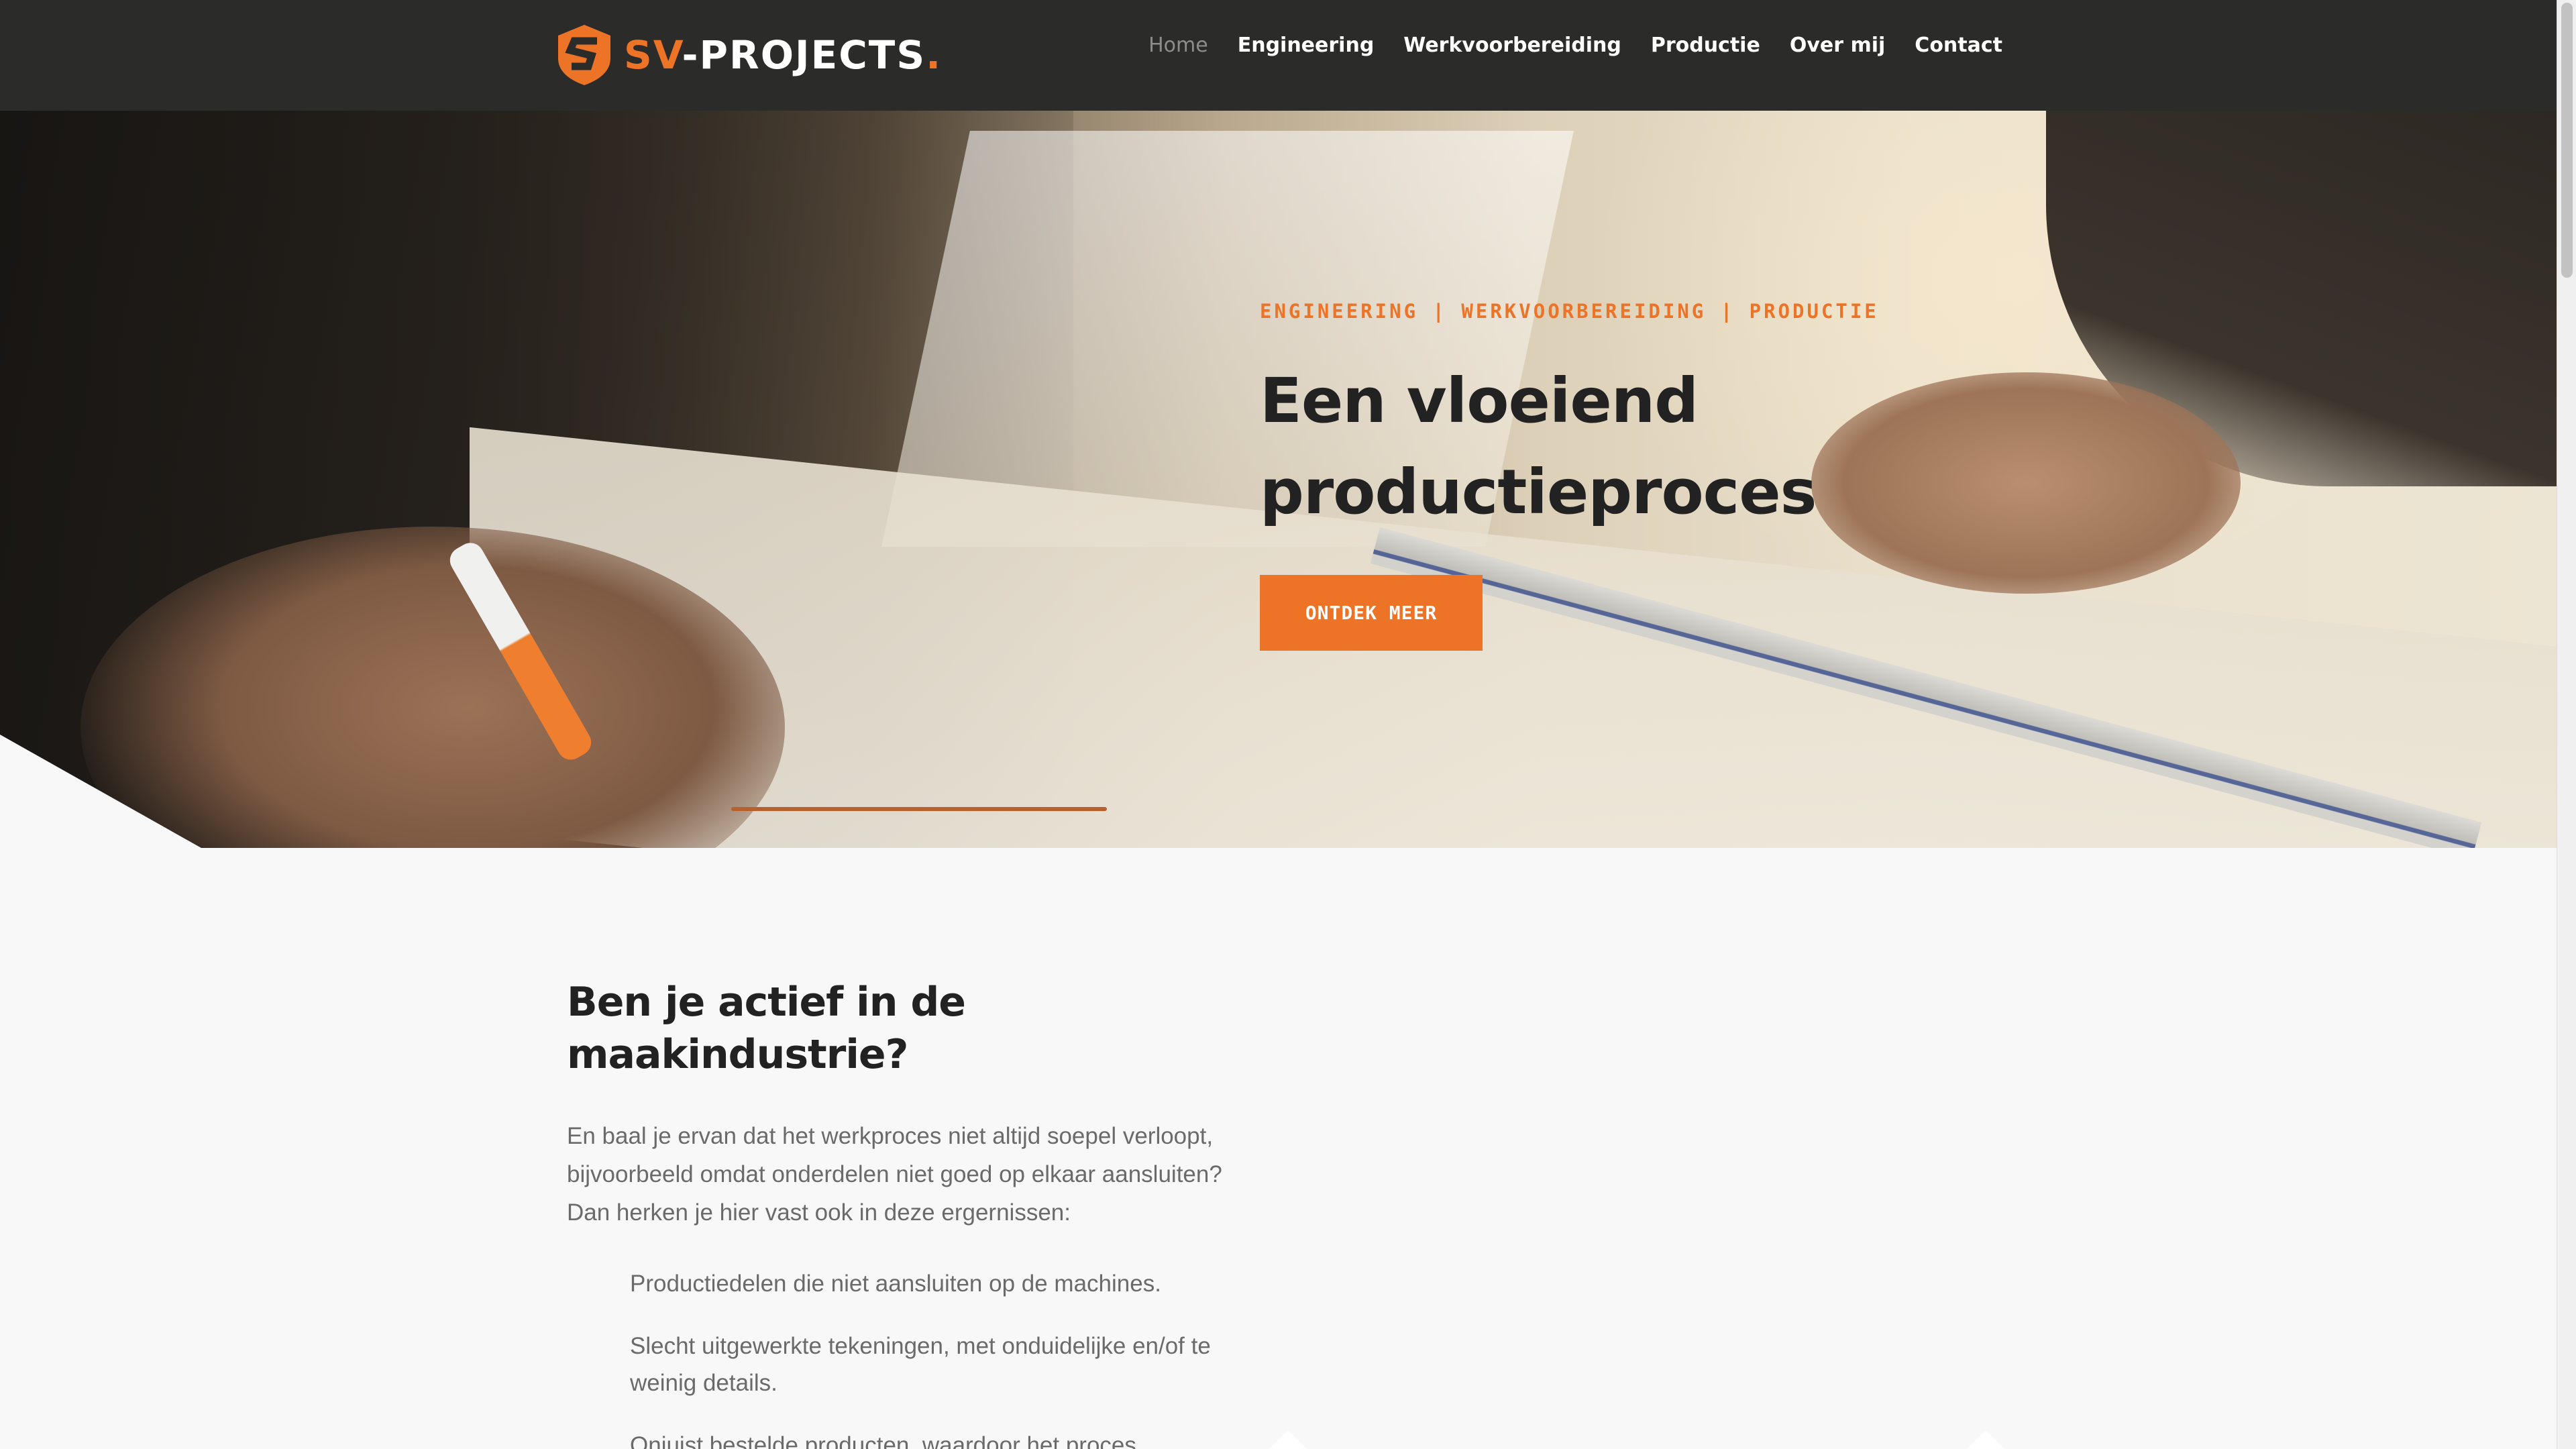 The height and width of the screenshot is (1449, 2576). I want to click on nav-item-over-mij: Over mij, so click(1837, 45).